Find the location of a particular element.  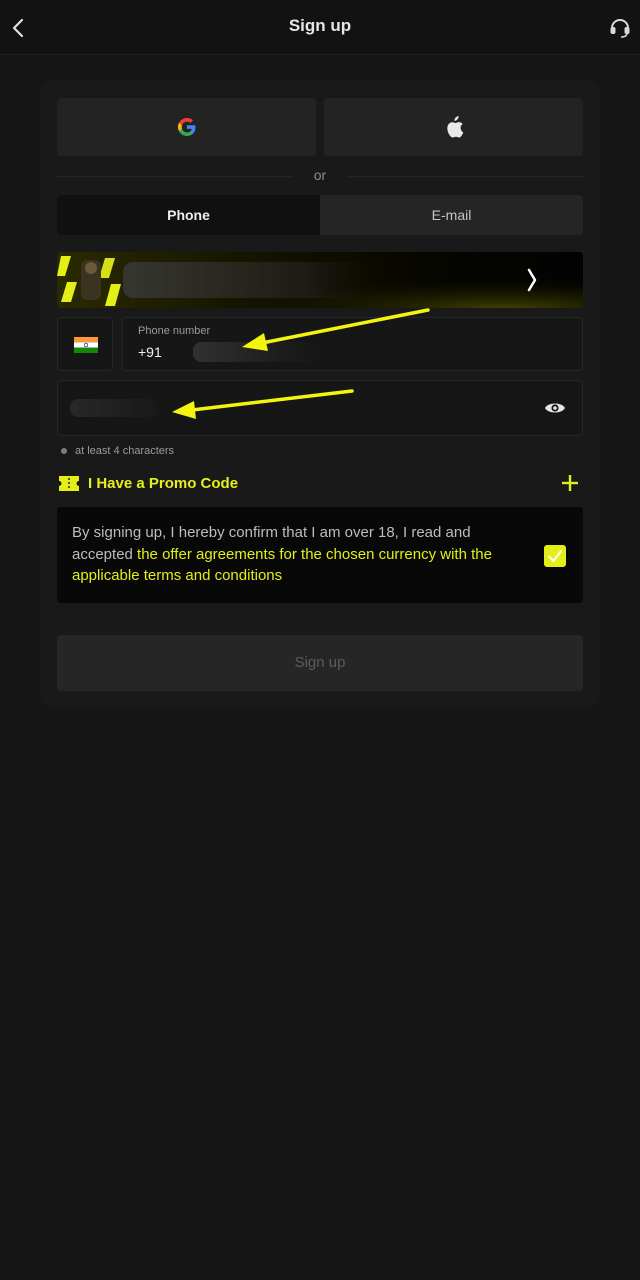

google-signin-button is located at coordinates (186, 127).